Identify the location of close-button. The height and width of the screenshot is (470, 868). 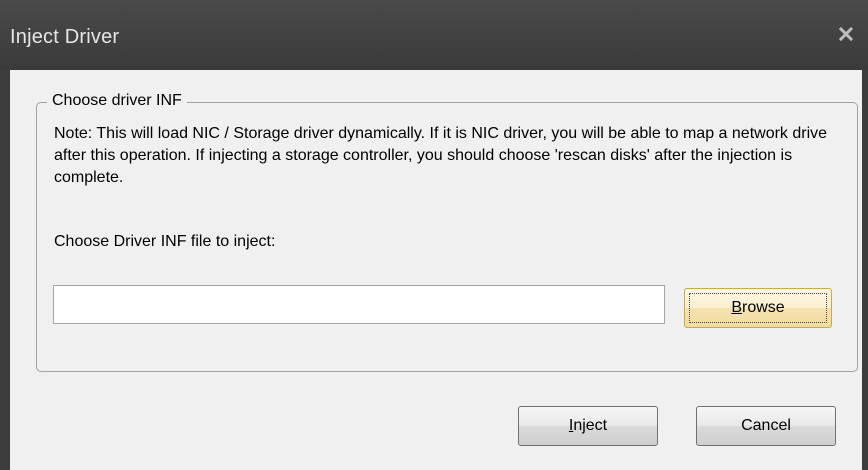
(846, 36).